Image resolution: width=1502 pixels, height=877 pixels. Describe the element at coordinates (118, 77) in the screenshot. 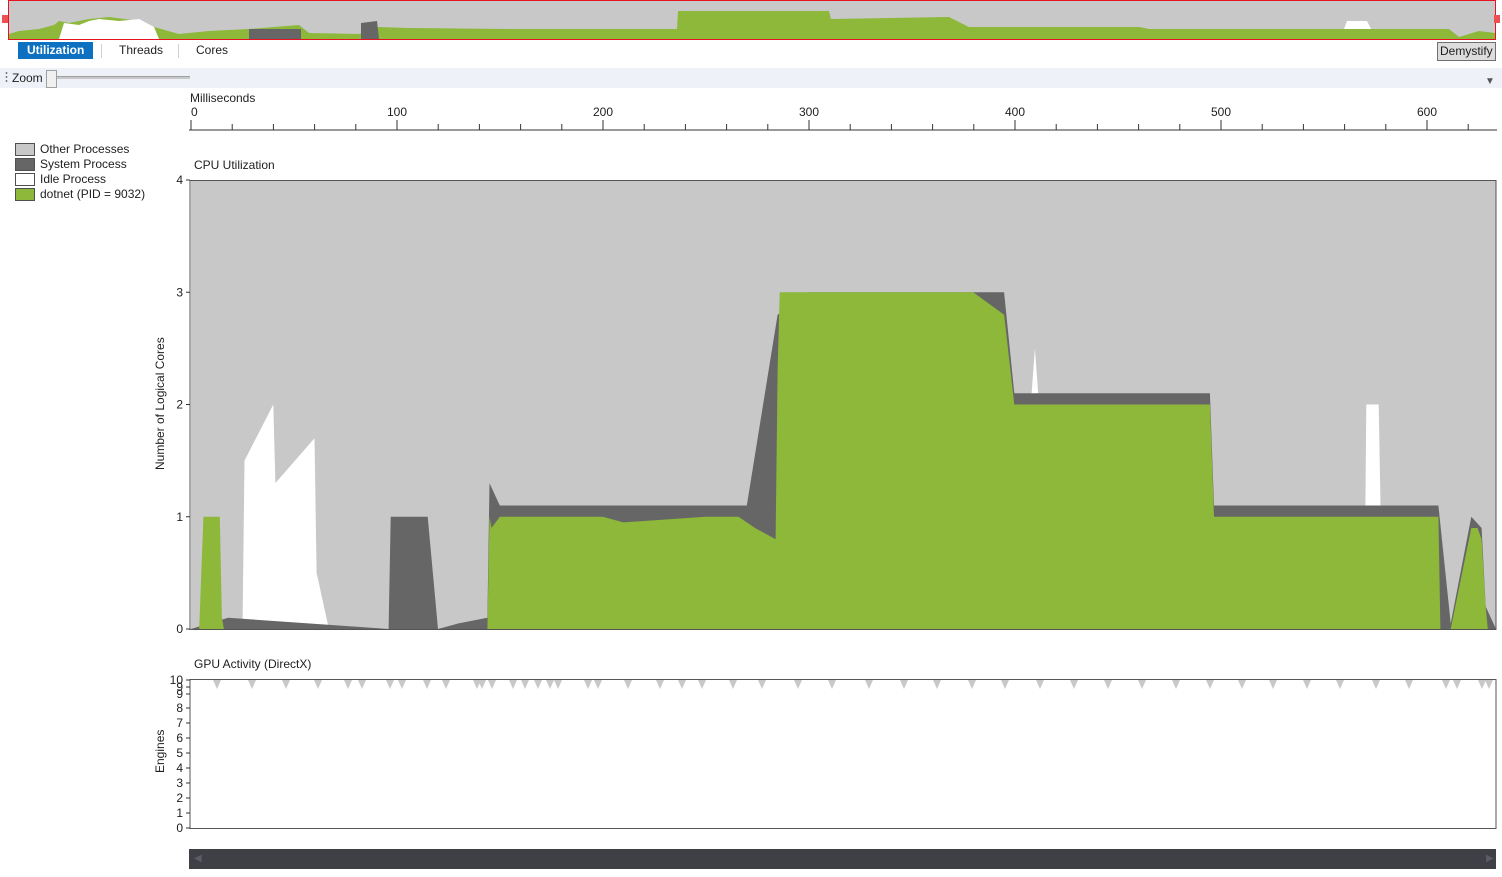

I see `zoom-slider-track` at that location.